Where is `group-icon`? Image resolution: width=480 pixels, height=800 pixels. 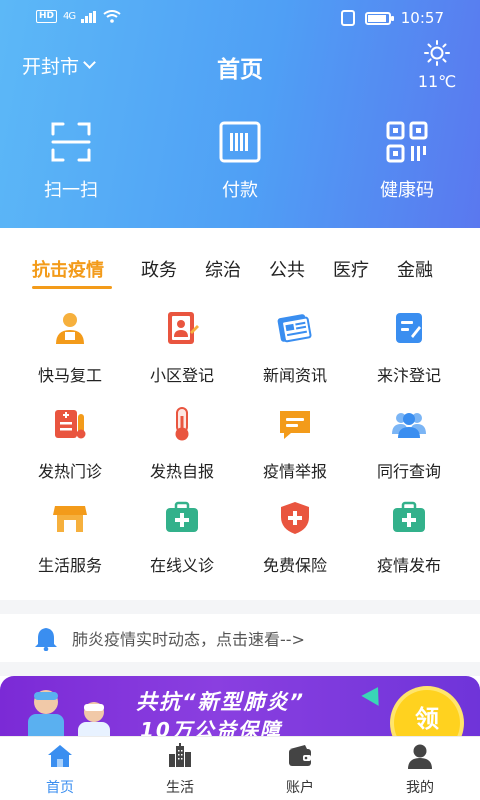 group-icon is located at coordinates (409, 425).